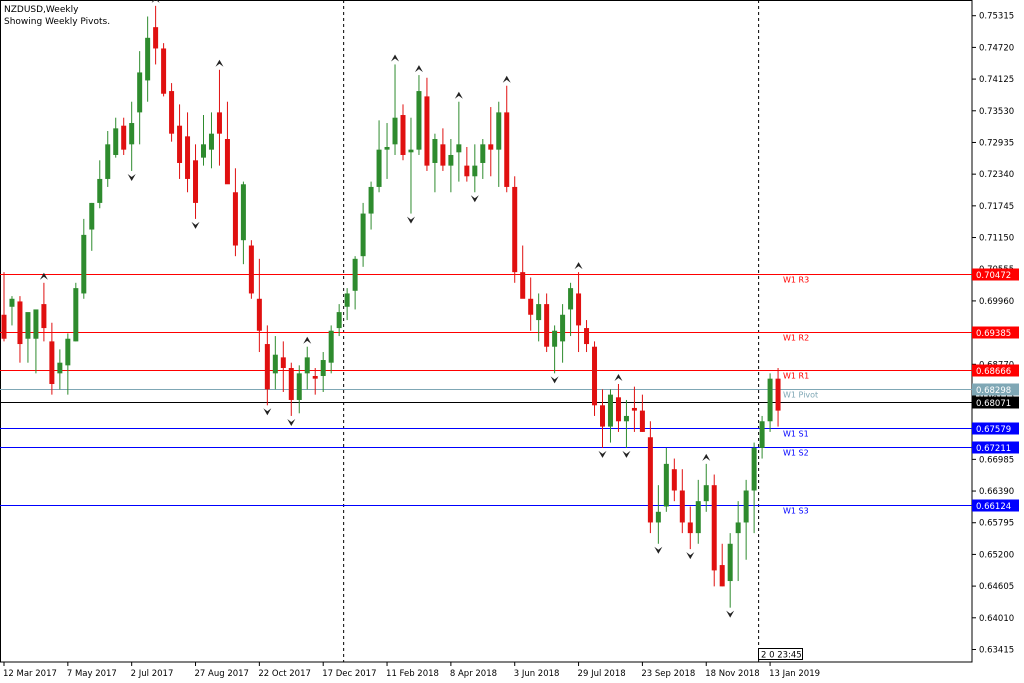 This screenshot has width=1024, height=683. Describe the element at coordinates (92, 674) in the screenshot. I see `x-tick-label: 7 May 2017` at that location.